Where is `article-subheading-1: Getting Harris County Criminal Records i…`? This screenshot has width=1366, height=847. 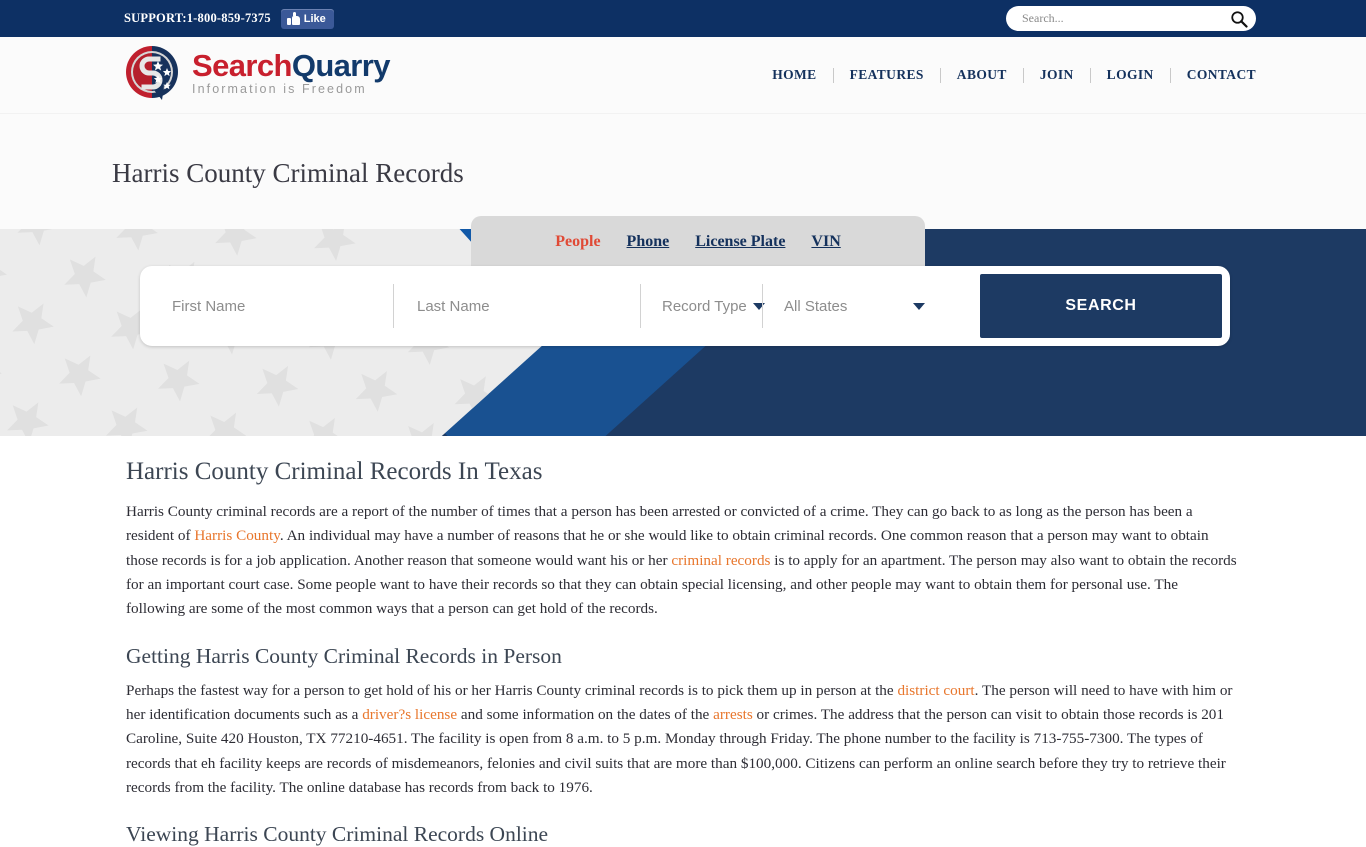 article-subheading-1: Getting Harris County Criminal Records i… is located at coordinates (344, 655).